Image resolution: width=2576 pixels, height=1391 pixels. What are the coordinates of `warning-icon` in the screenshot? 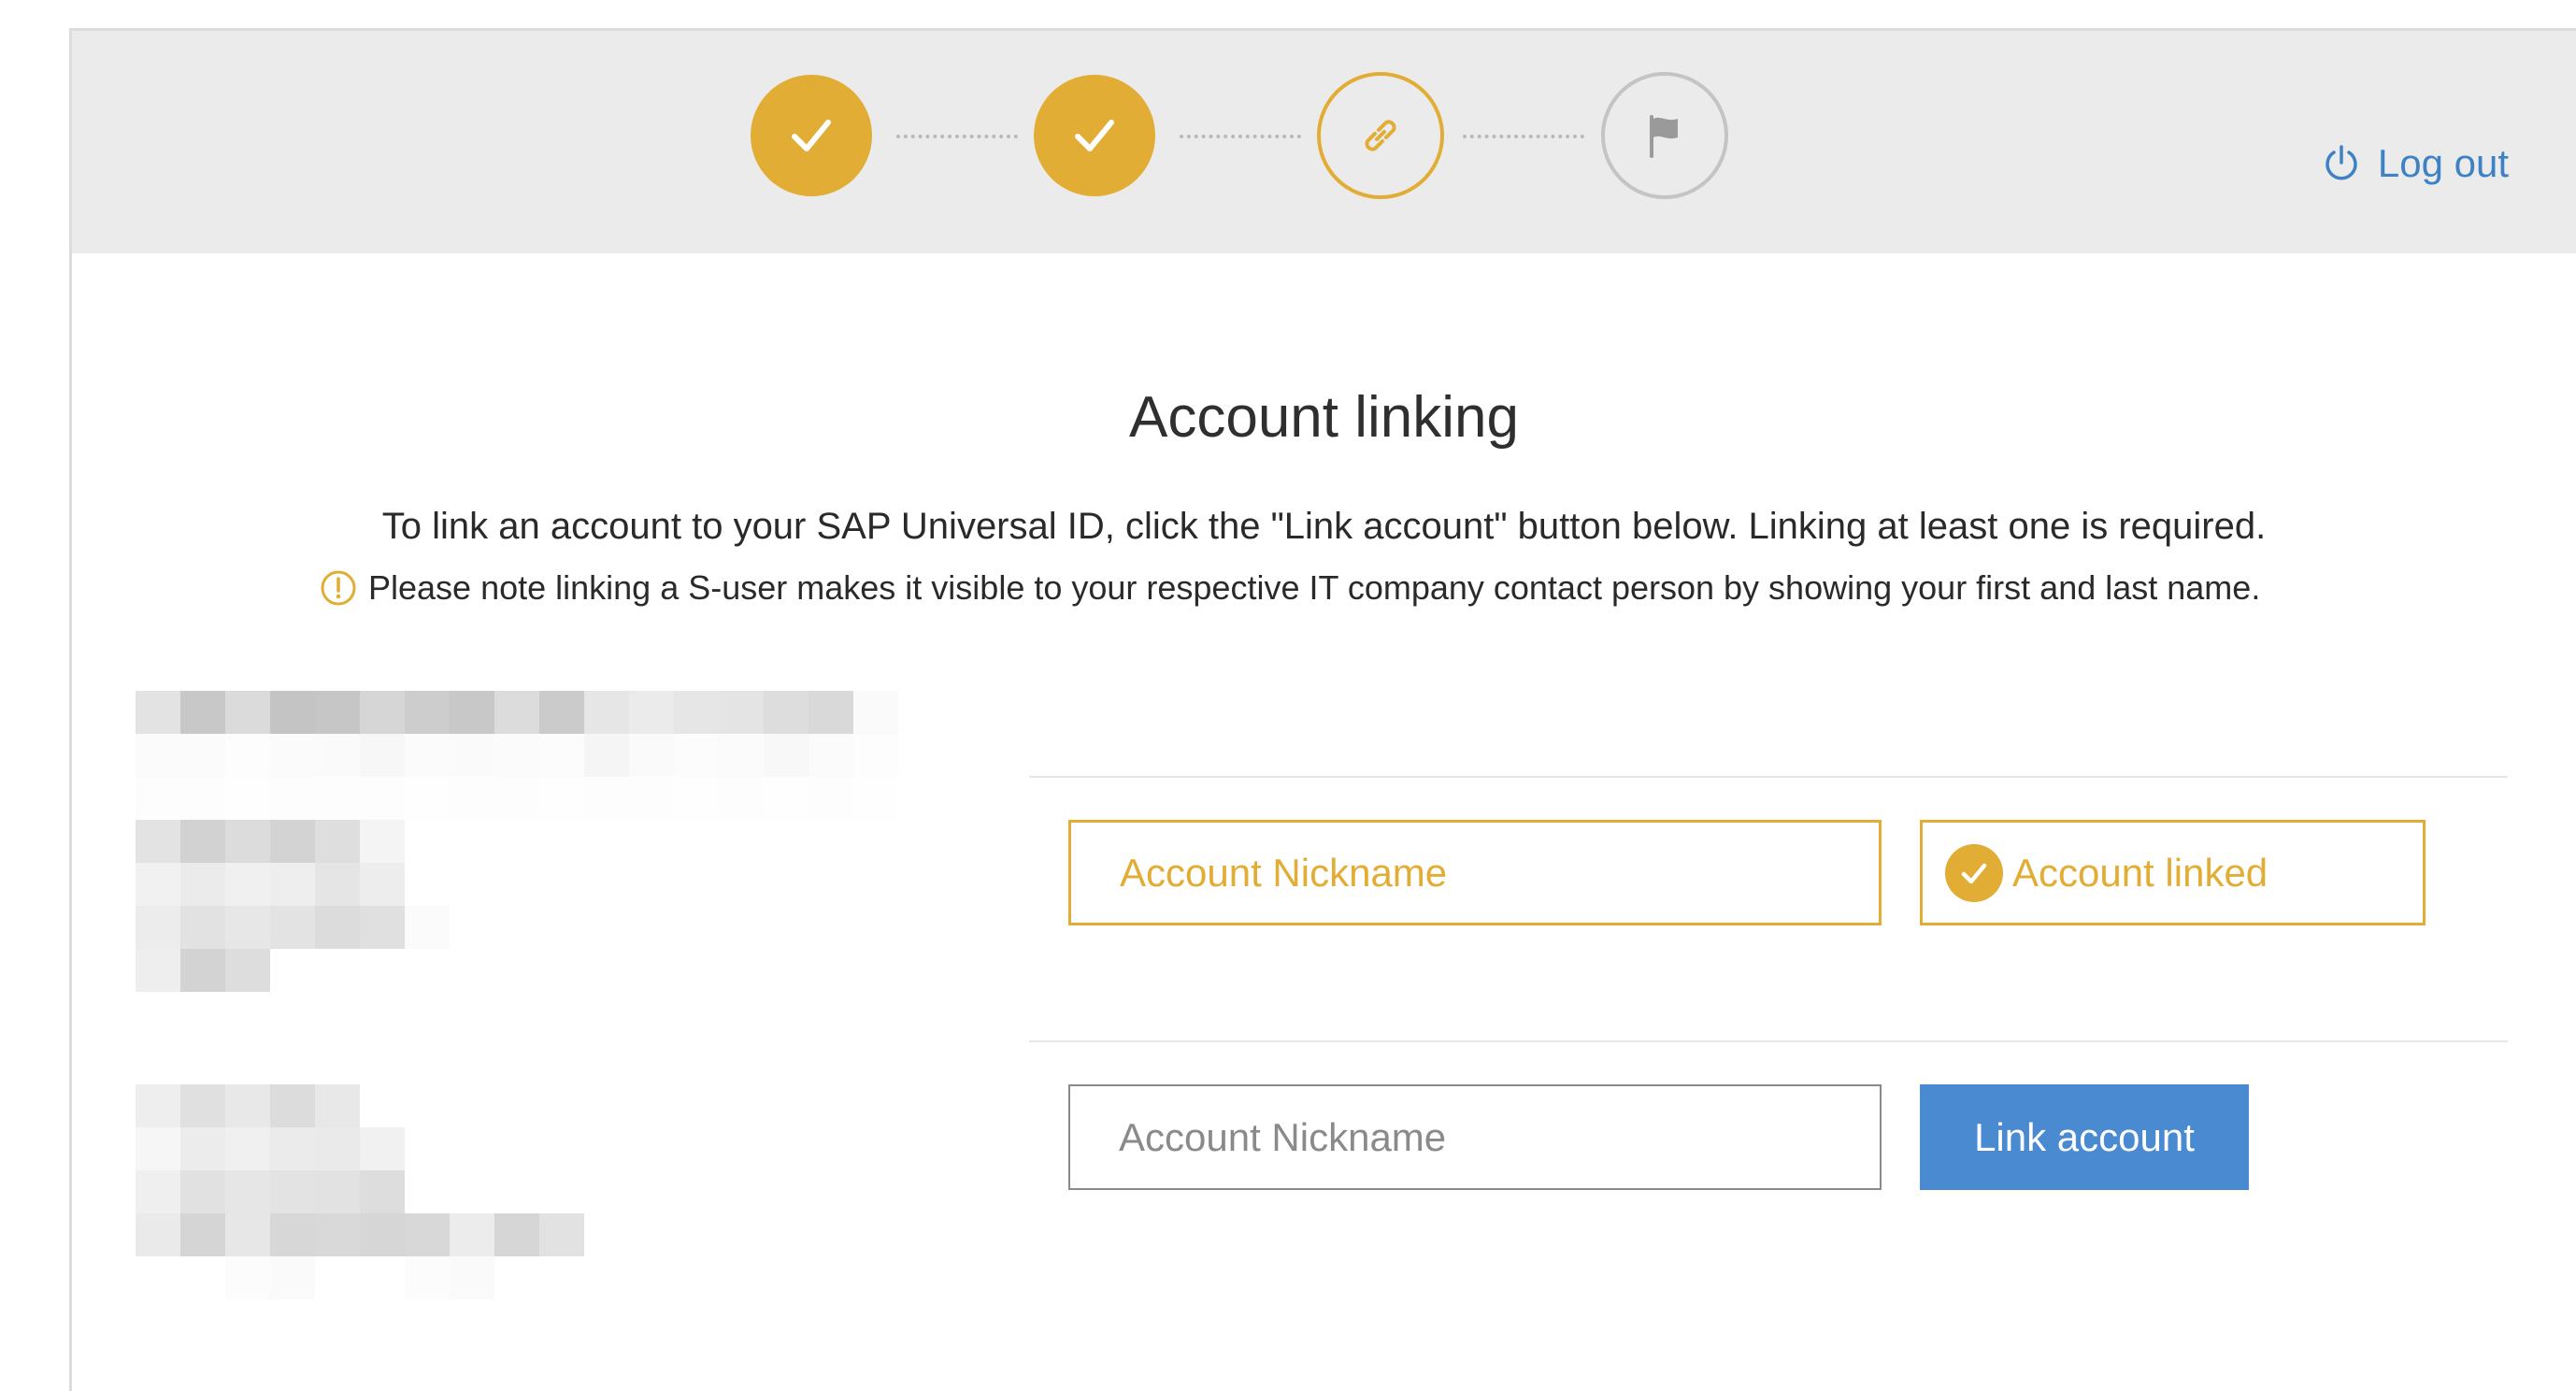 It's located at (338, 588).